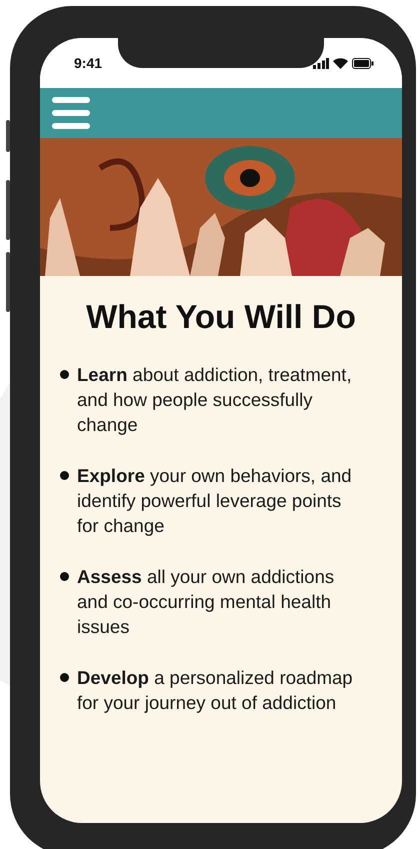 This screenshot has width=420, height=849. I want to click on list-item-text: Learn about addiction, treatment, and how people successfully change, so click(215, 400).